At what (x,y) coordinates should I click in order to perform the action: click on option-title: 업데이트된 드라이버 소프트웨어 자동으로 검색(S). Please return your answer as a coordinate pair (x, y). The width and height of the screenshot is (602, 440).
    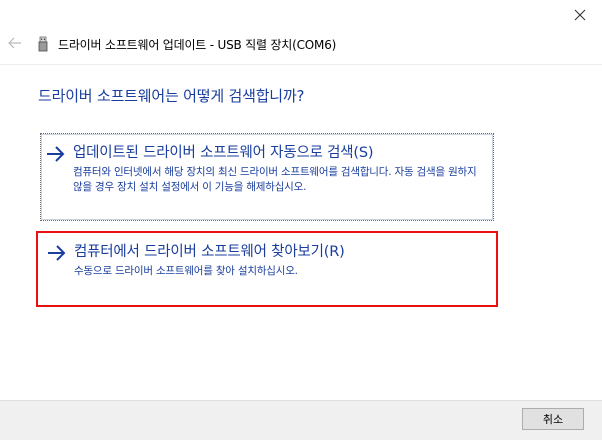
    Looking at the image, I should click on (223, 153).